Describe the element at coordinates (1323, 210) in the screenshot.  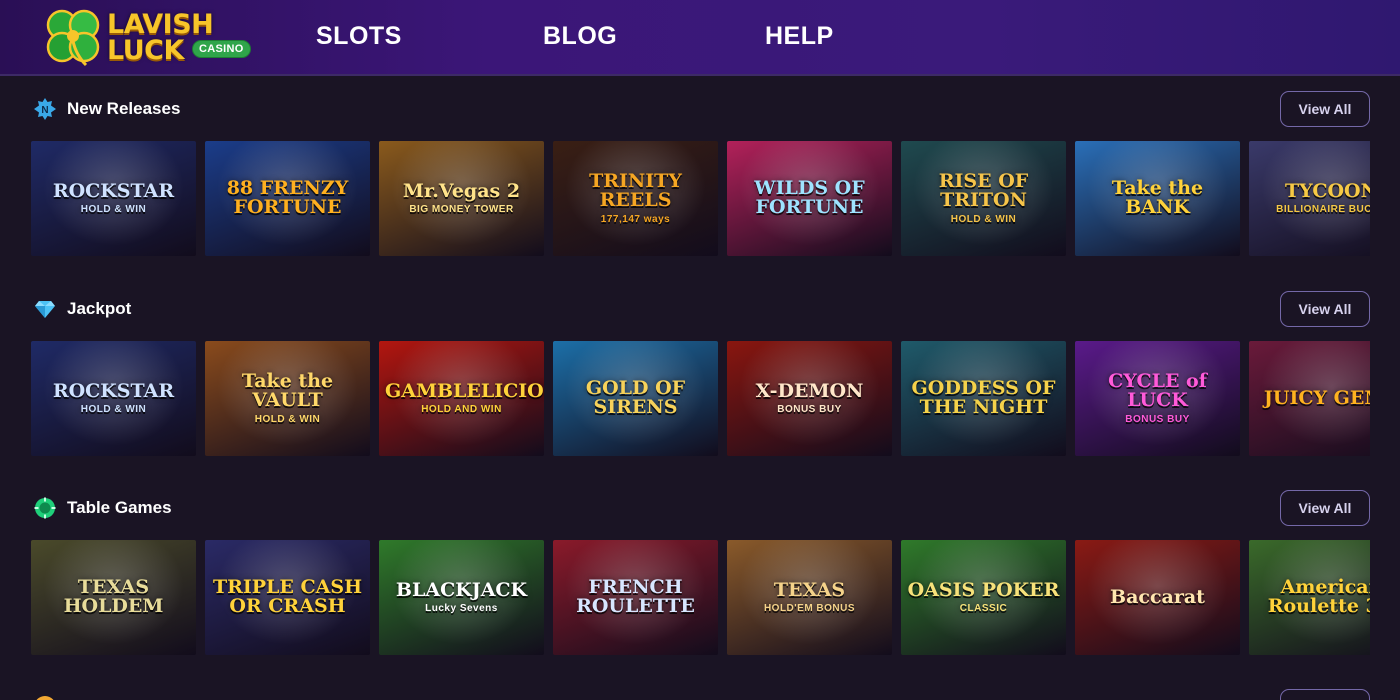
I see `game-subtitle: BILLIONAIRE BUCKS` at that location.